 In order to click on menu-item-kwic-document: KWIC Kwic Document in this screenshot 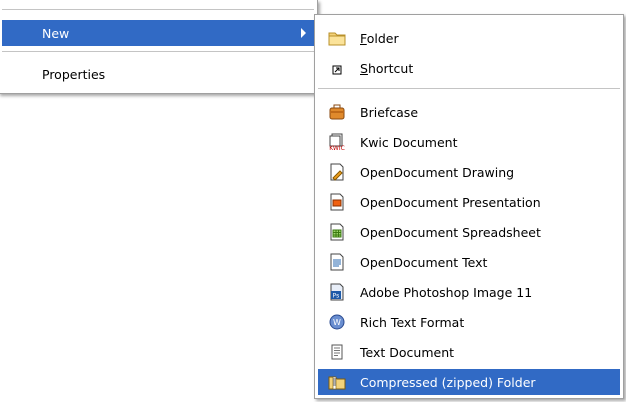, I will do `click(469, 142)`.